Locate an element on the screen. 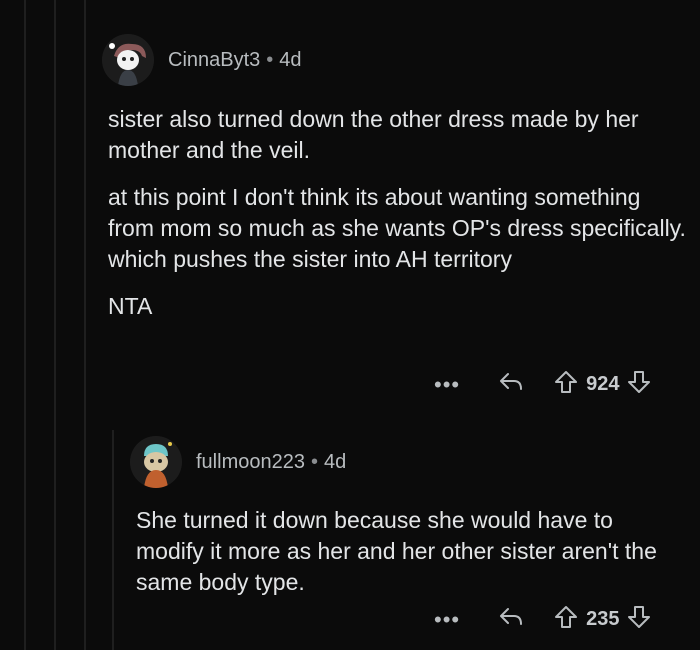  comment-paragraph: NTA is located at coordinates (130, 306).